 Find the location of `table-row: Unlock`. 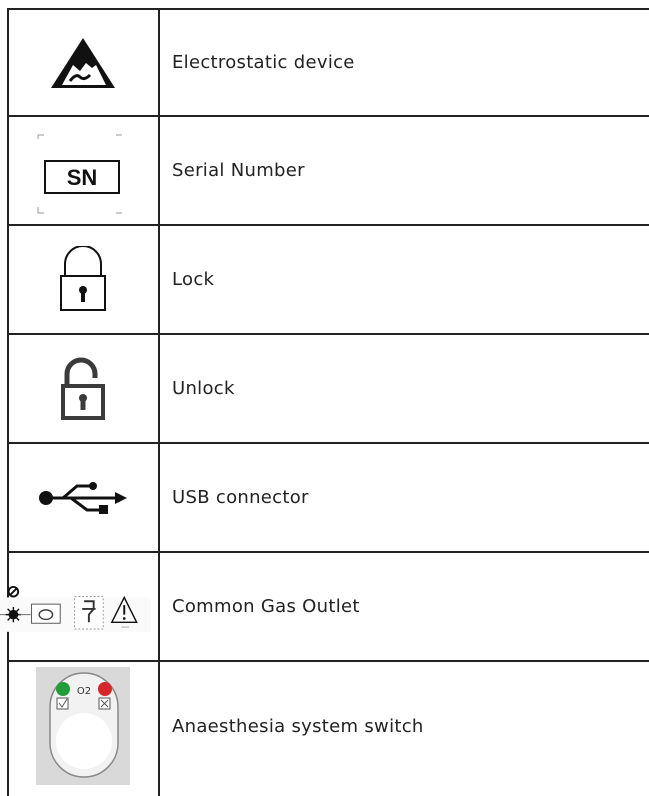

table-row: Unlock is located at coordinates (328, 389).